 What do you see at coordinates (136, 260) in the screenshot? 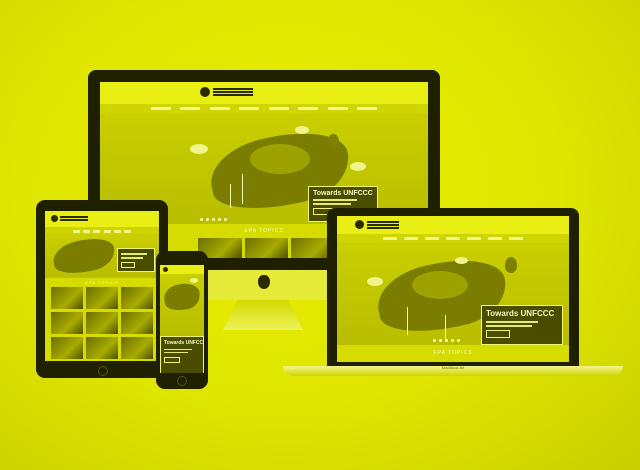
I see `hero-card` at bounding box center [136, 260].